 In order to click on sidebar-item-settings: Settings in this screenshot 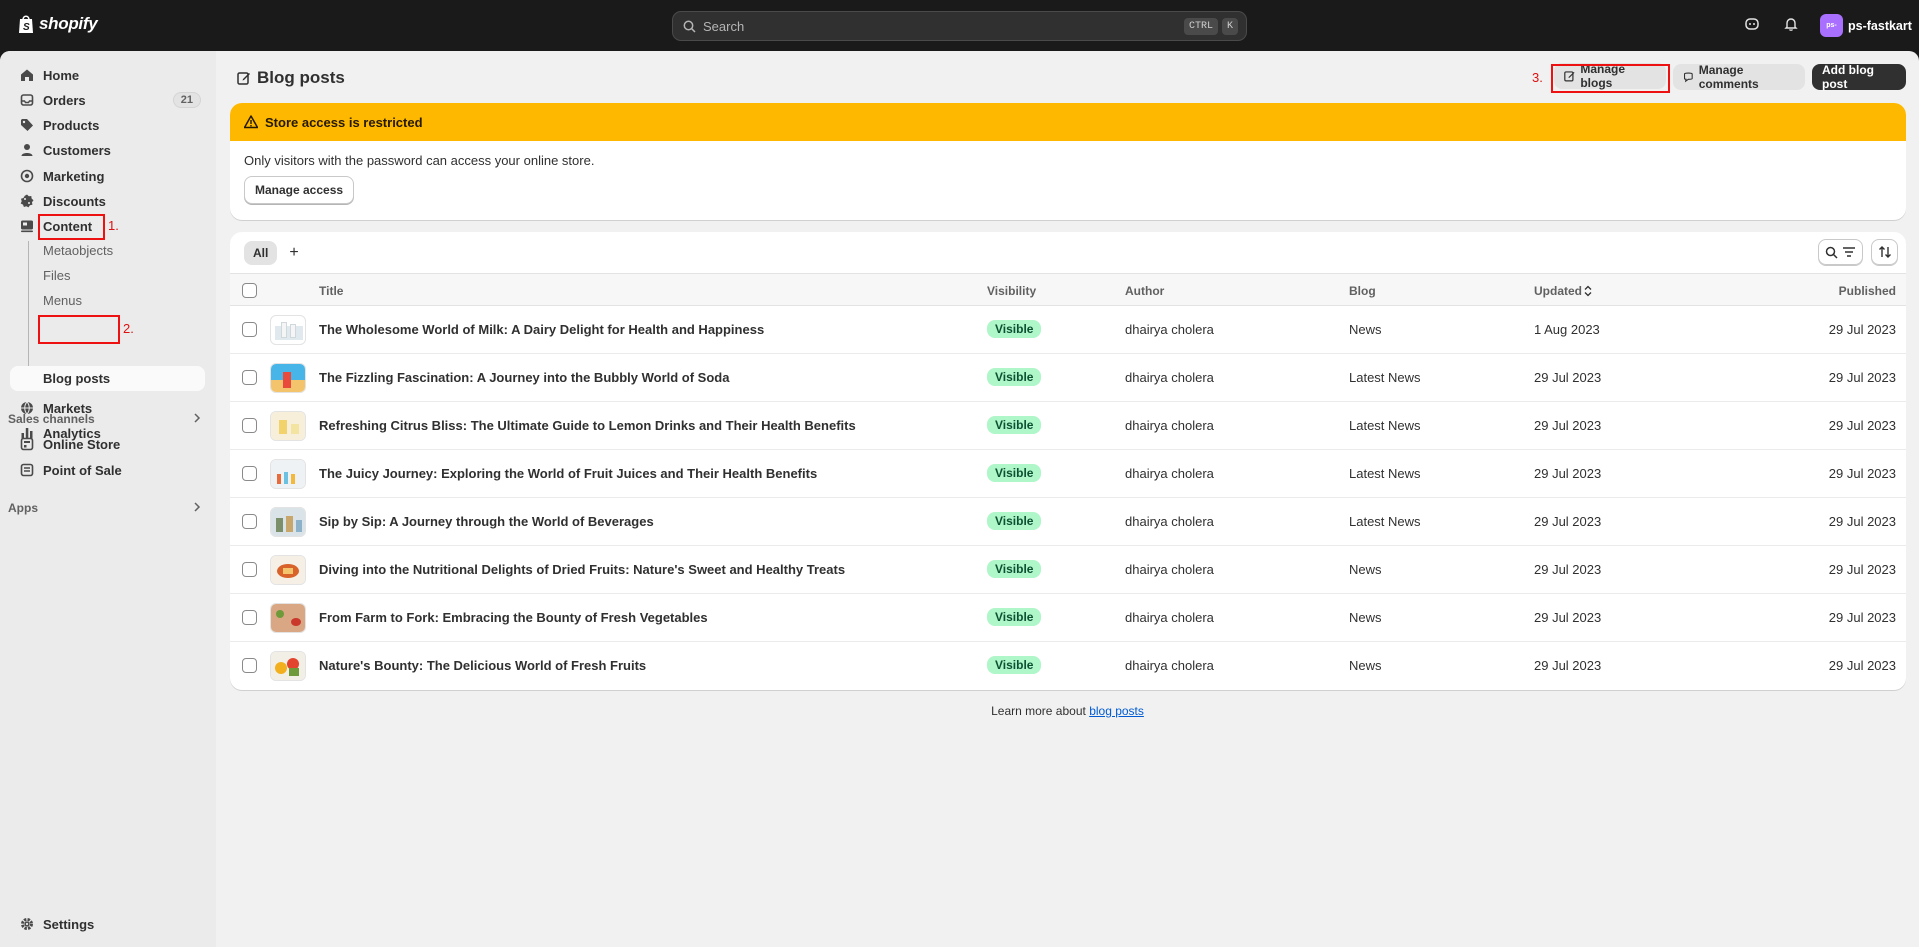, I will do `click(107, 924)`.